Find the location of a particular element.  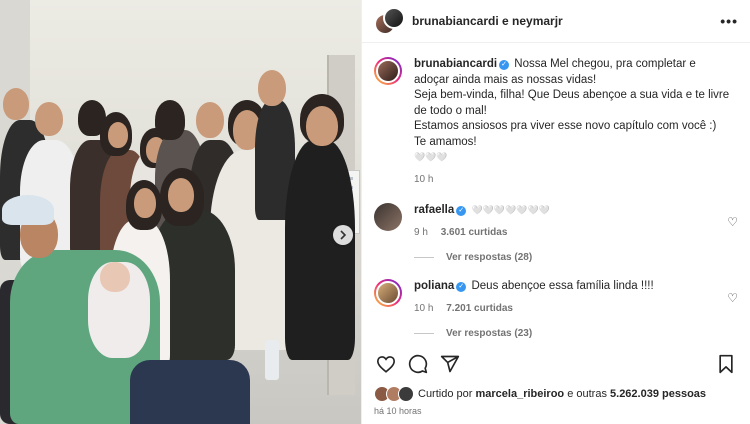

water-bottle is located at coordinates (272, 360).